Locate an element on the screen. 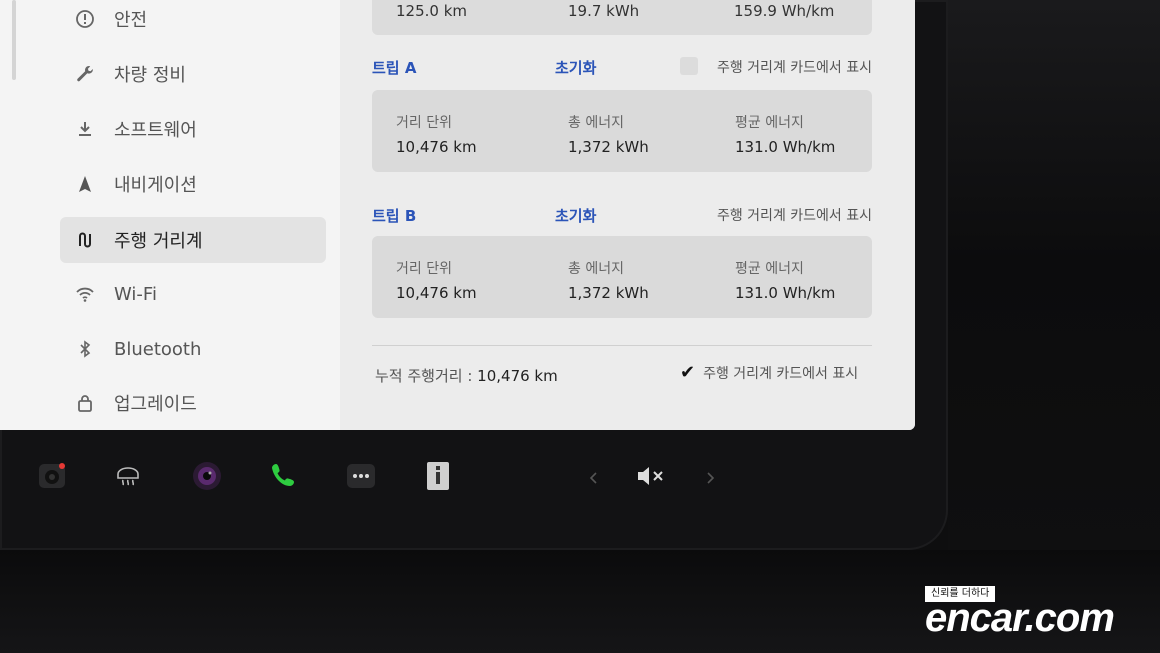  total-odometer-label: 누적 주행거리 : is located at coordinates (424, 376).